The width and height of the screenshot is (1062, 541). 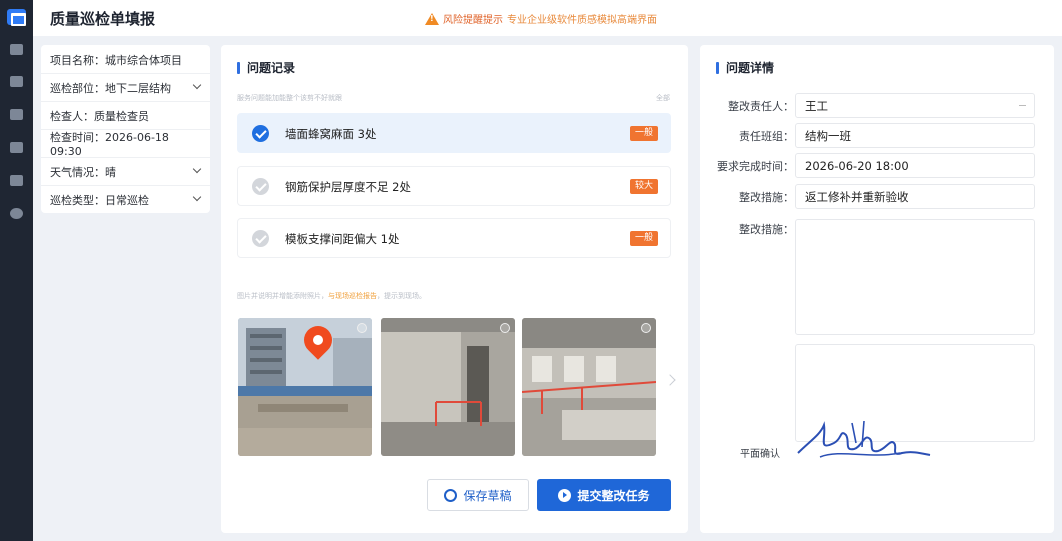 What do you see at coordinates (915, 165) in the screenshot?
I see `due-date-input: 2026-06-20 18:00` at bounding box center [915, 165].